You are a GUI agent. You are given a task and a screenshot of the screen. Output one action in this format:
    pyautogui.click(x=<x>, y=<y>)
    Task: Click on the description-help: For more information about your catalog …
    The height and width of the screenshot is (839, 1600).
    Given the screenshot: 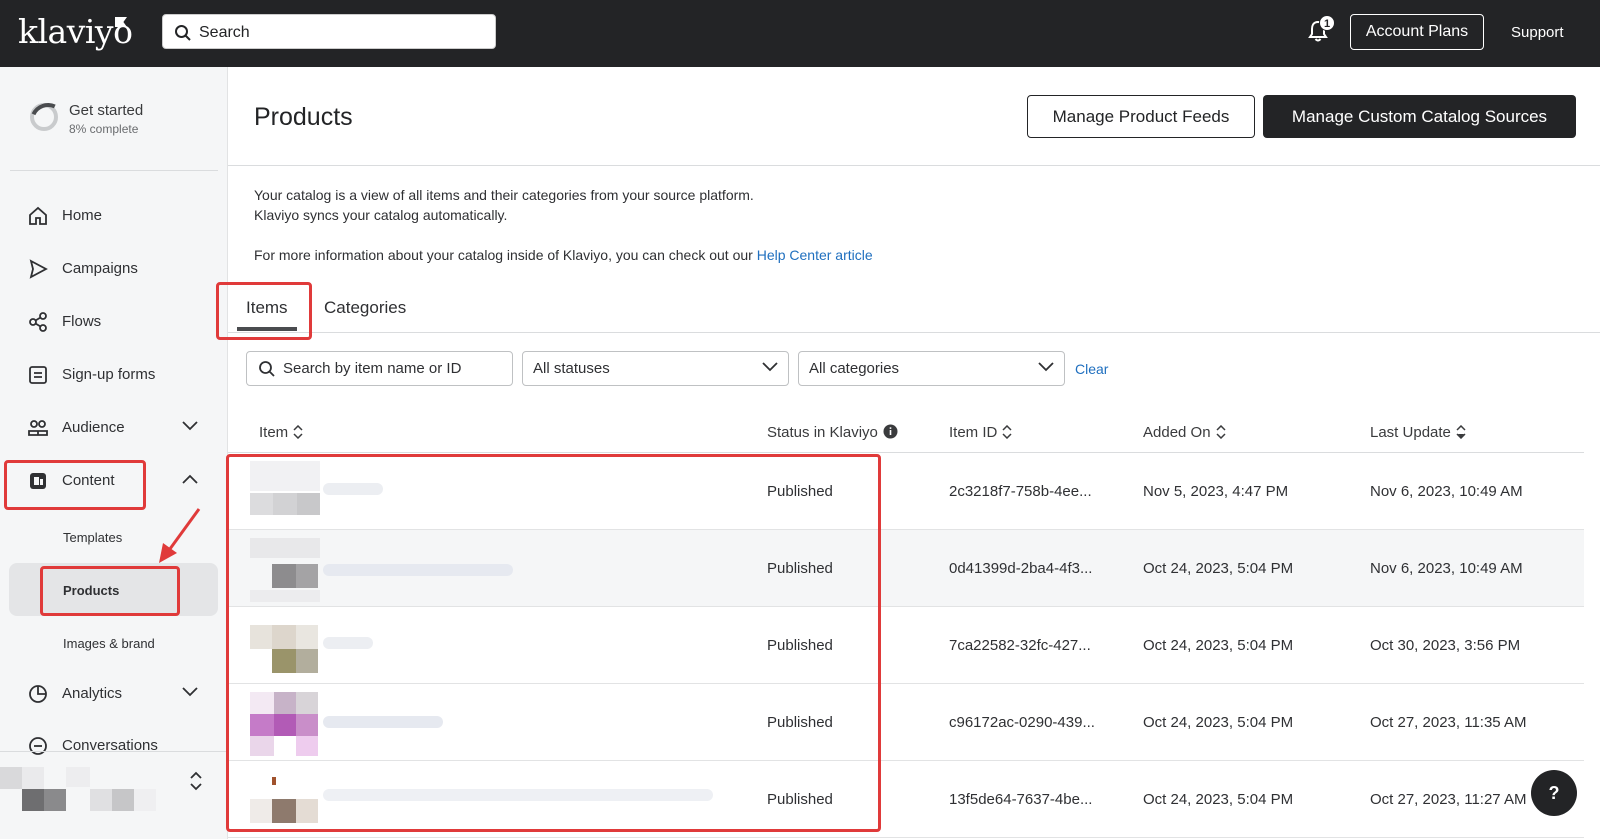 What is the action you would take?
    pyautogui.click(x=563, y=255)
    